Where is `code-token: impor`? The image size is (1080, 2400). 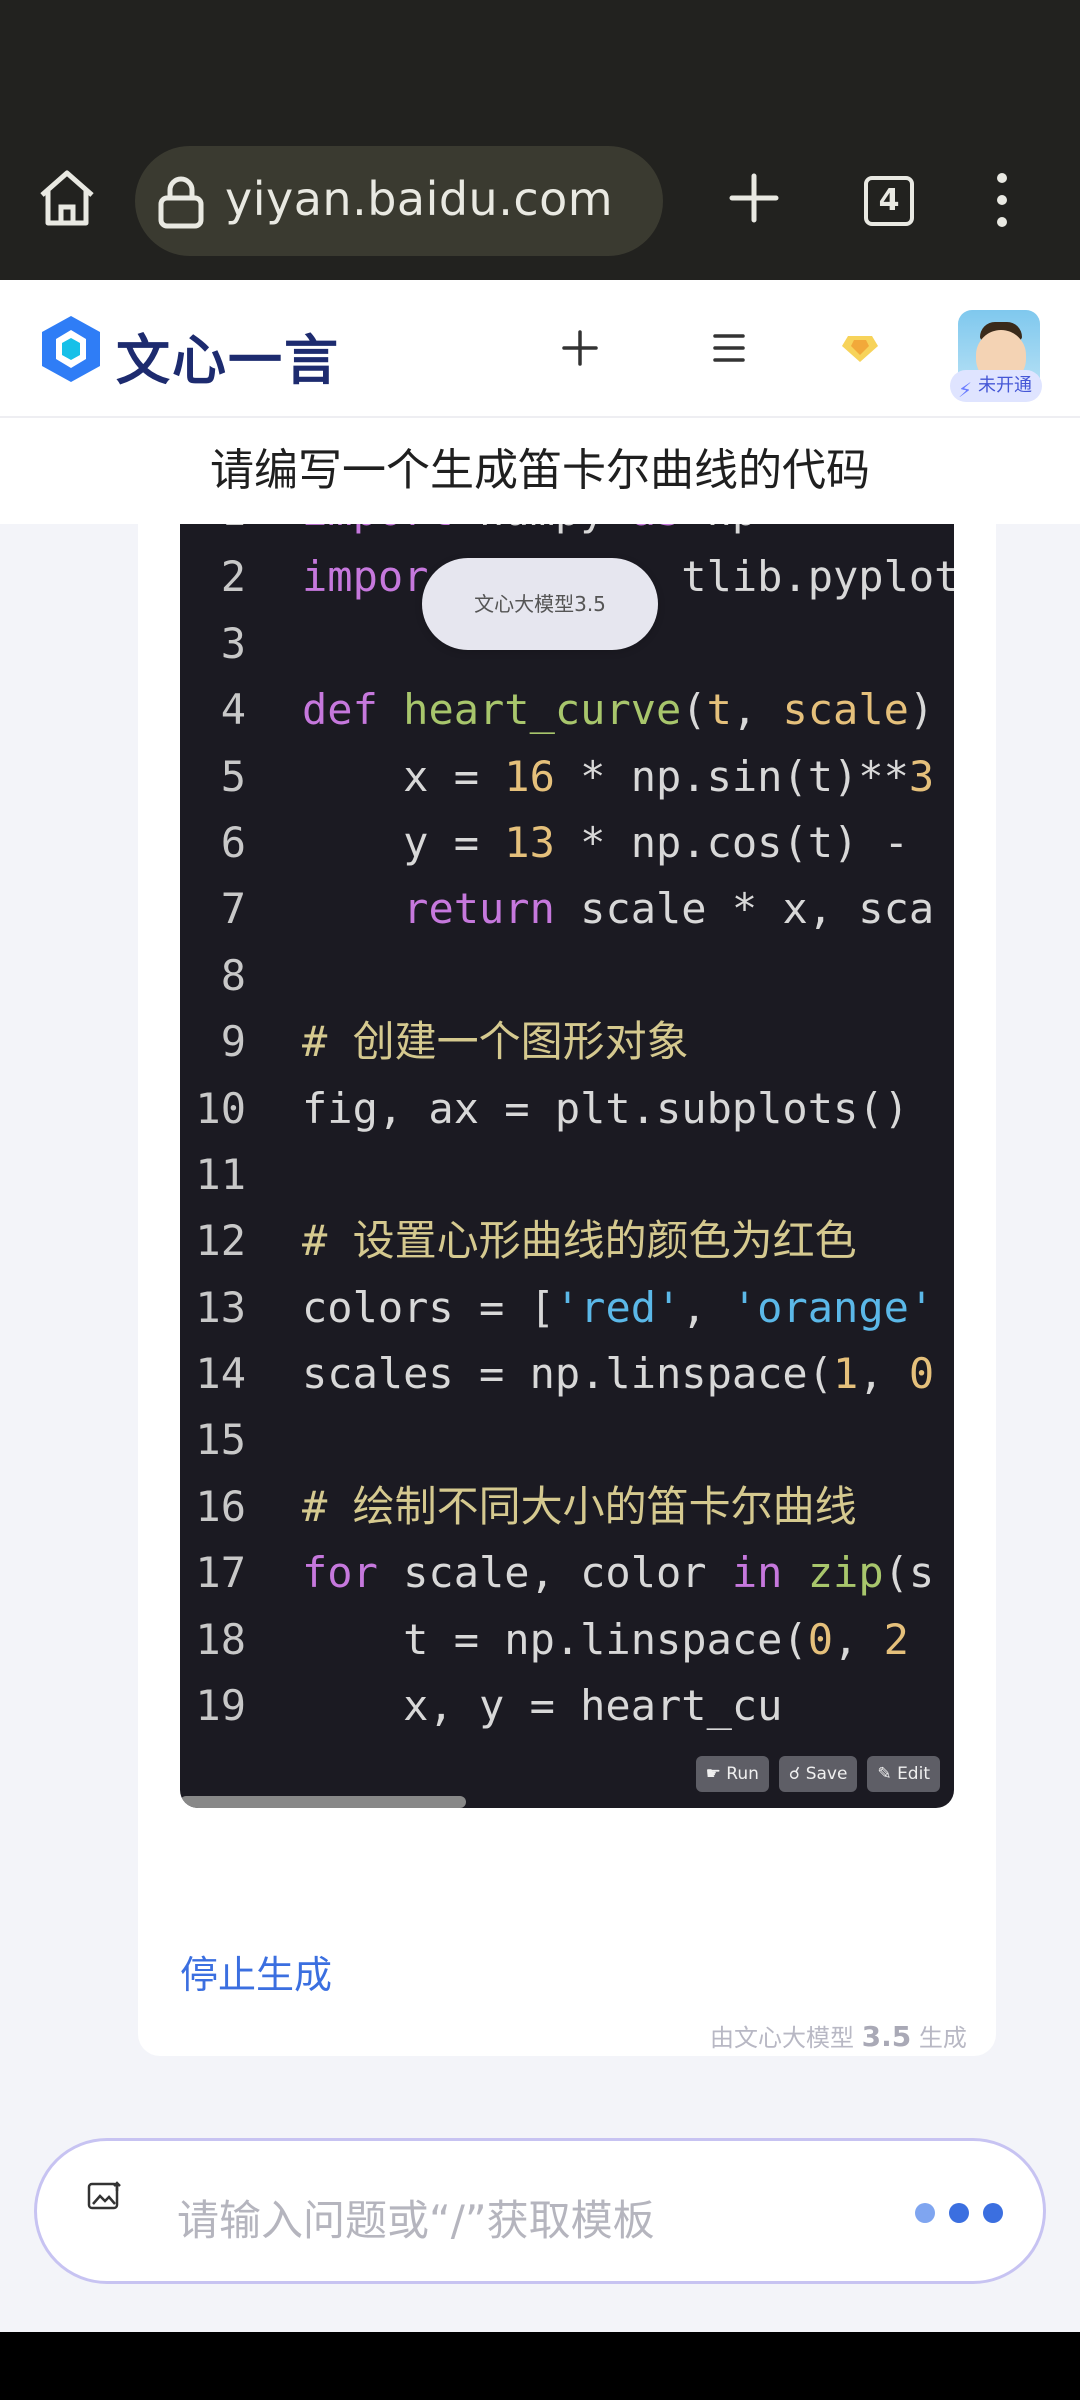
code-token: impor is located at coordinates (365, 577).